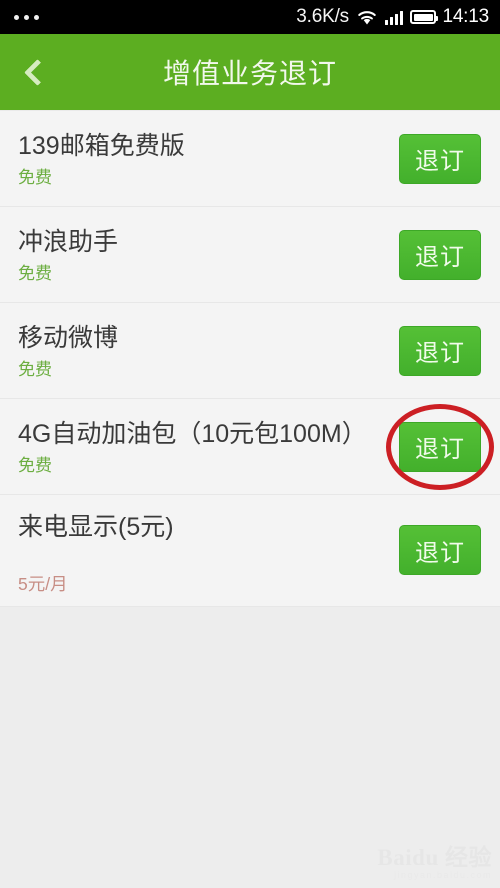  Describe the element at coordinates (192, 434) in the screenshot. I see `service-name: 4G自动加油包（10元包100M）` at that location.